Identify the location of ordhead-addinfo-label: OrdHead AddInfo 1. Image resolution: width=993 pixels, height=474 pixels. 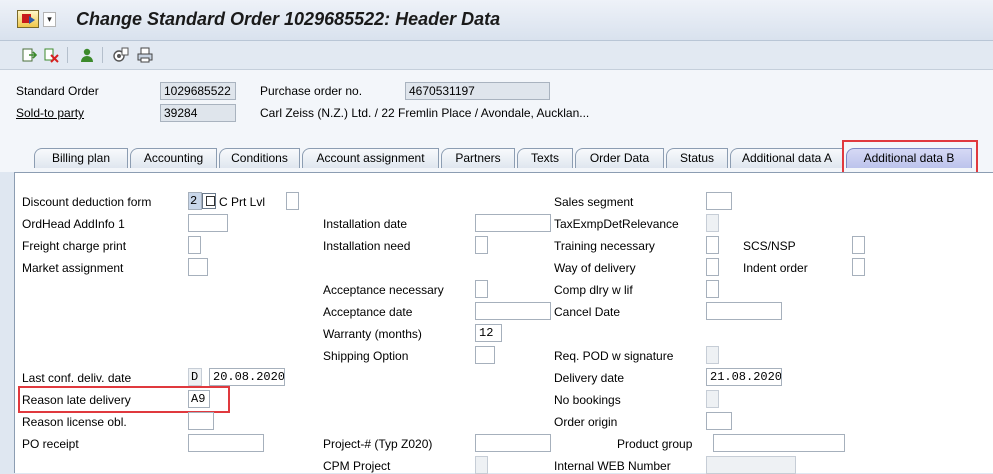
(73, 224).